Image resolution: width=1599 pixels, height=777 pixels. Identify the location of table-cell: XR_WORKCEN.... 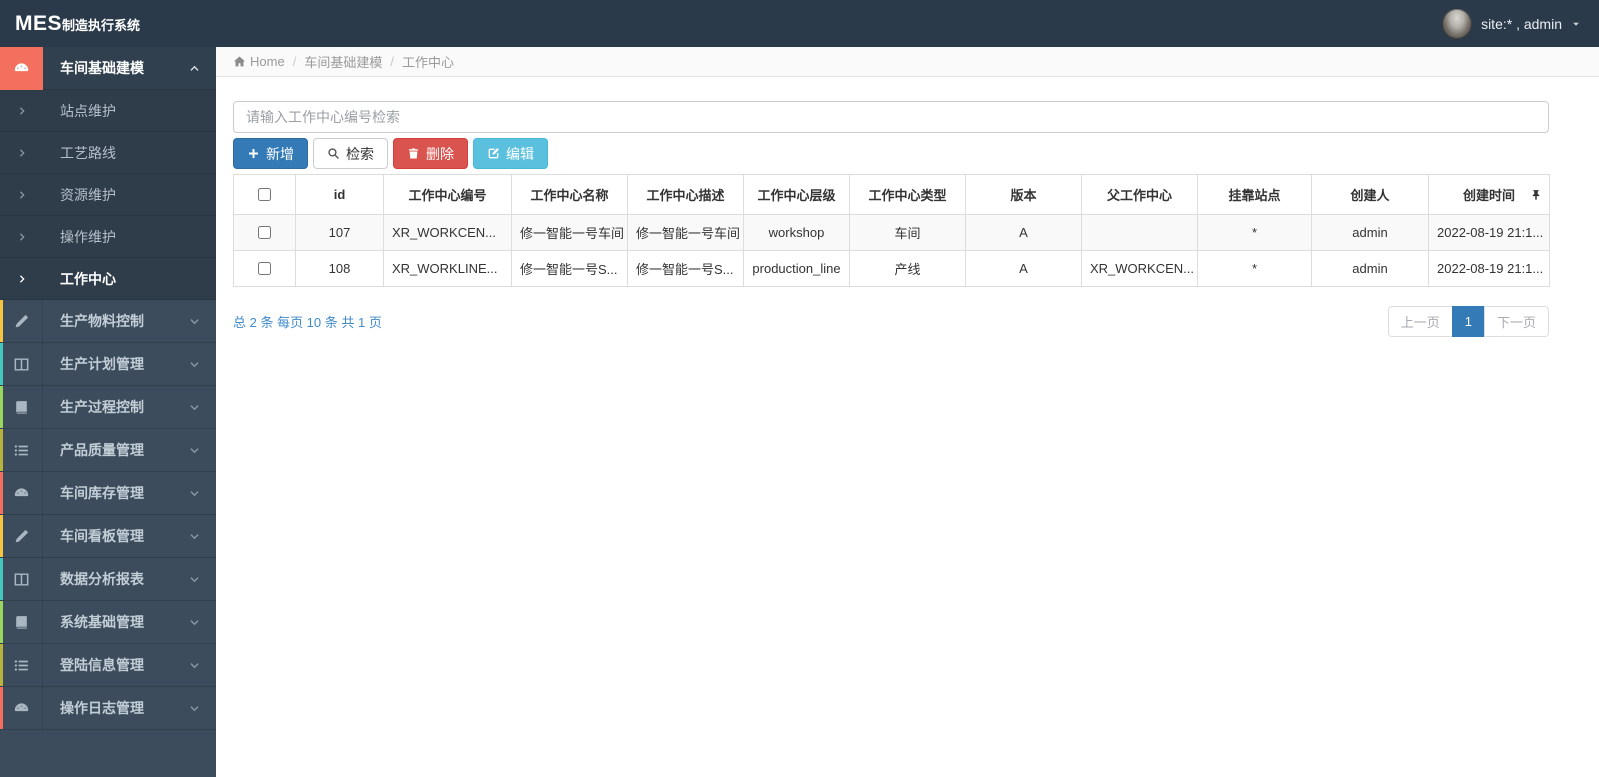
(447, 232).